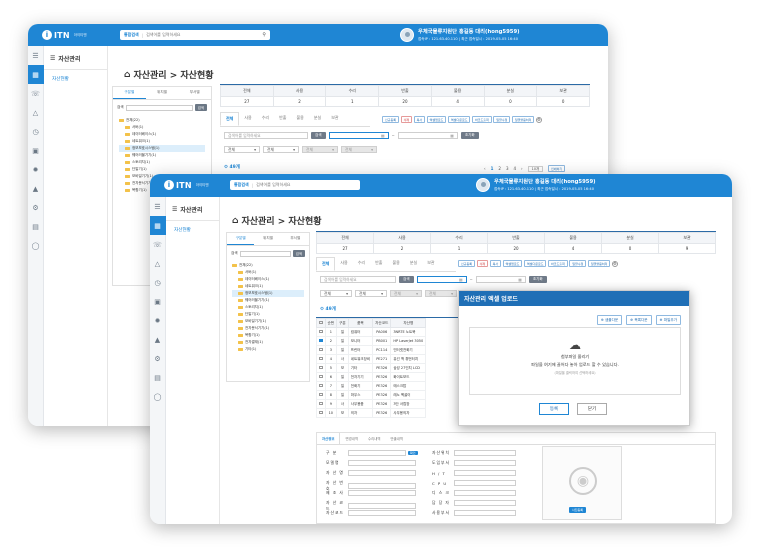 This screenshot has height=550, width=760. Describe the element at coordinates (295, 185) in the screenshot. I see `global-search-input: 통합검색 | 검색어를 입력하세요` at that location.